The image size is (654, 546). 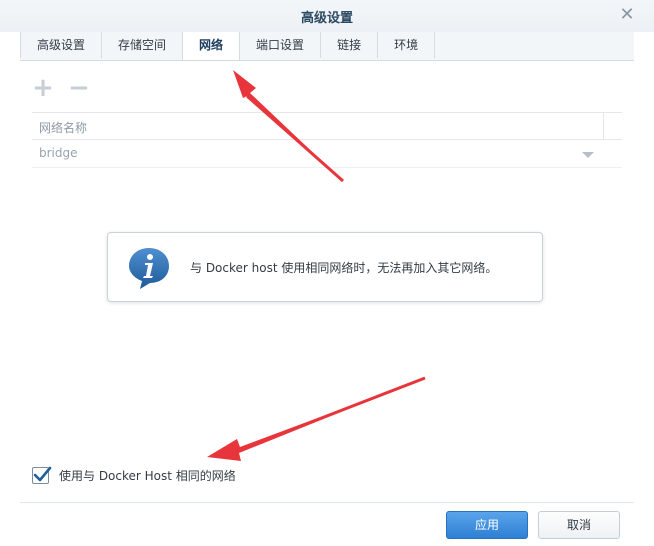 I want to click on info-icon, so click(x=149, y=268).